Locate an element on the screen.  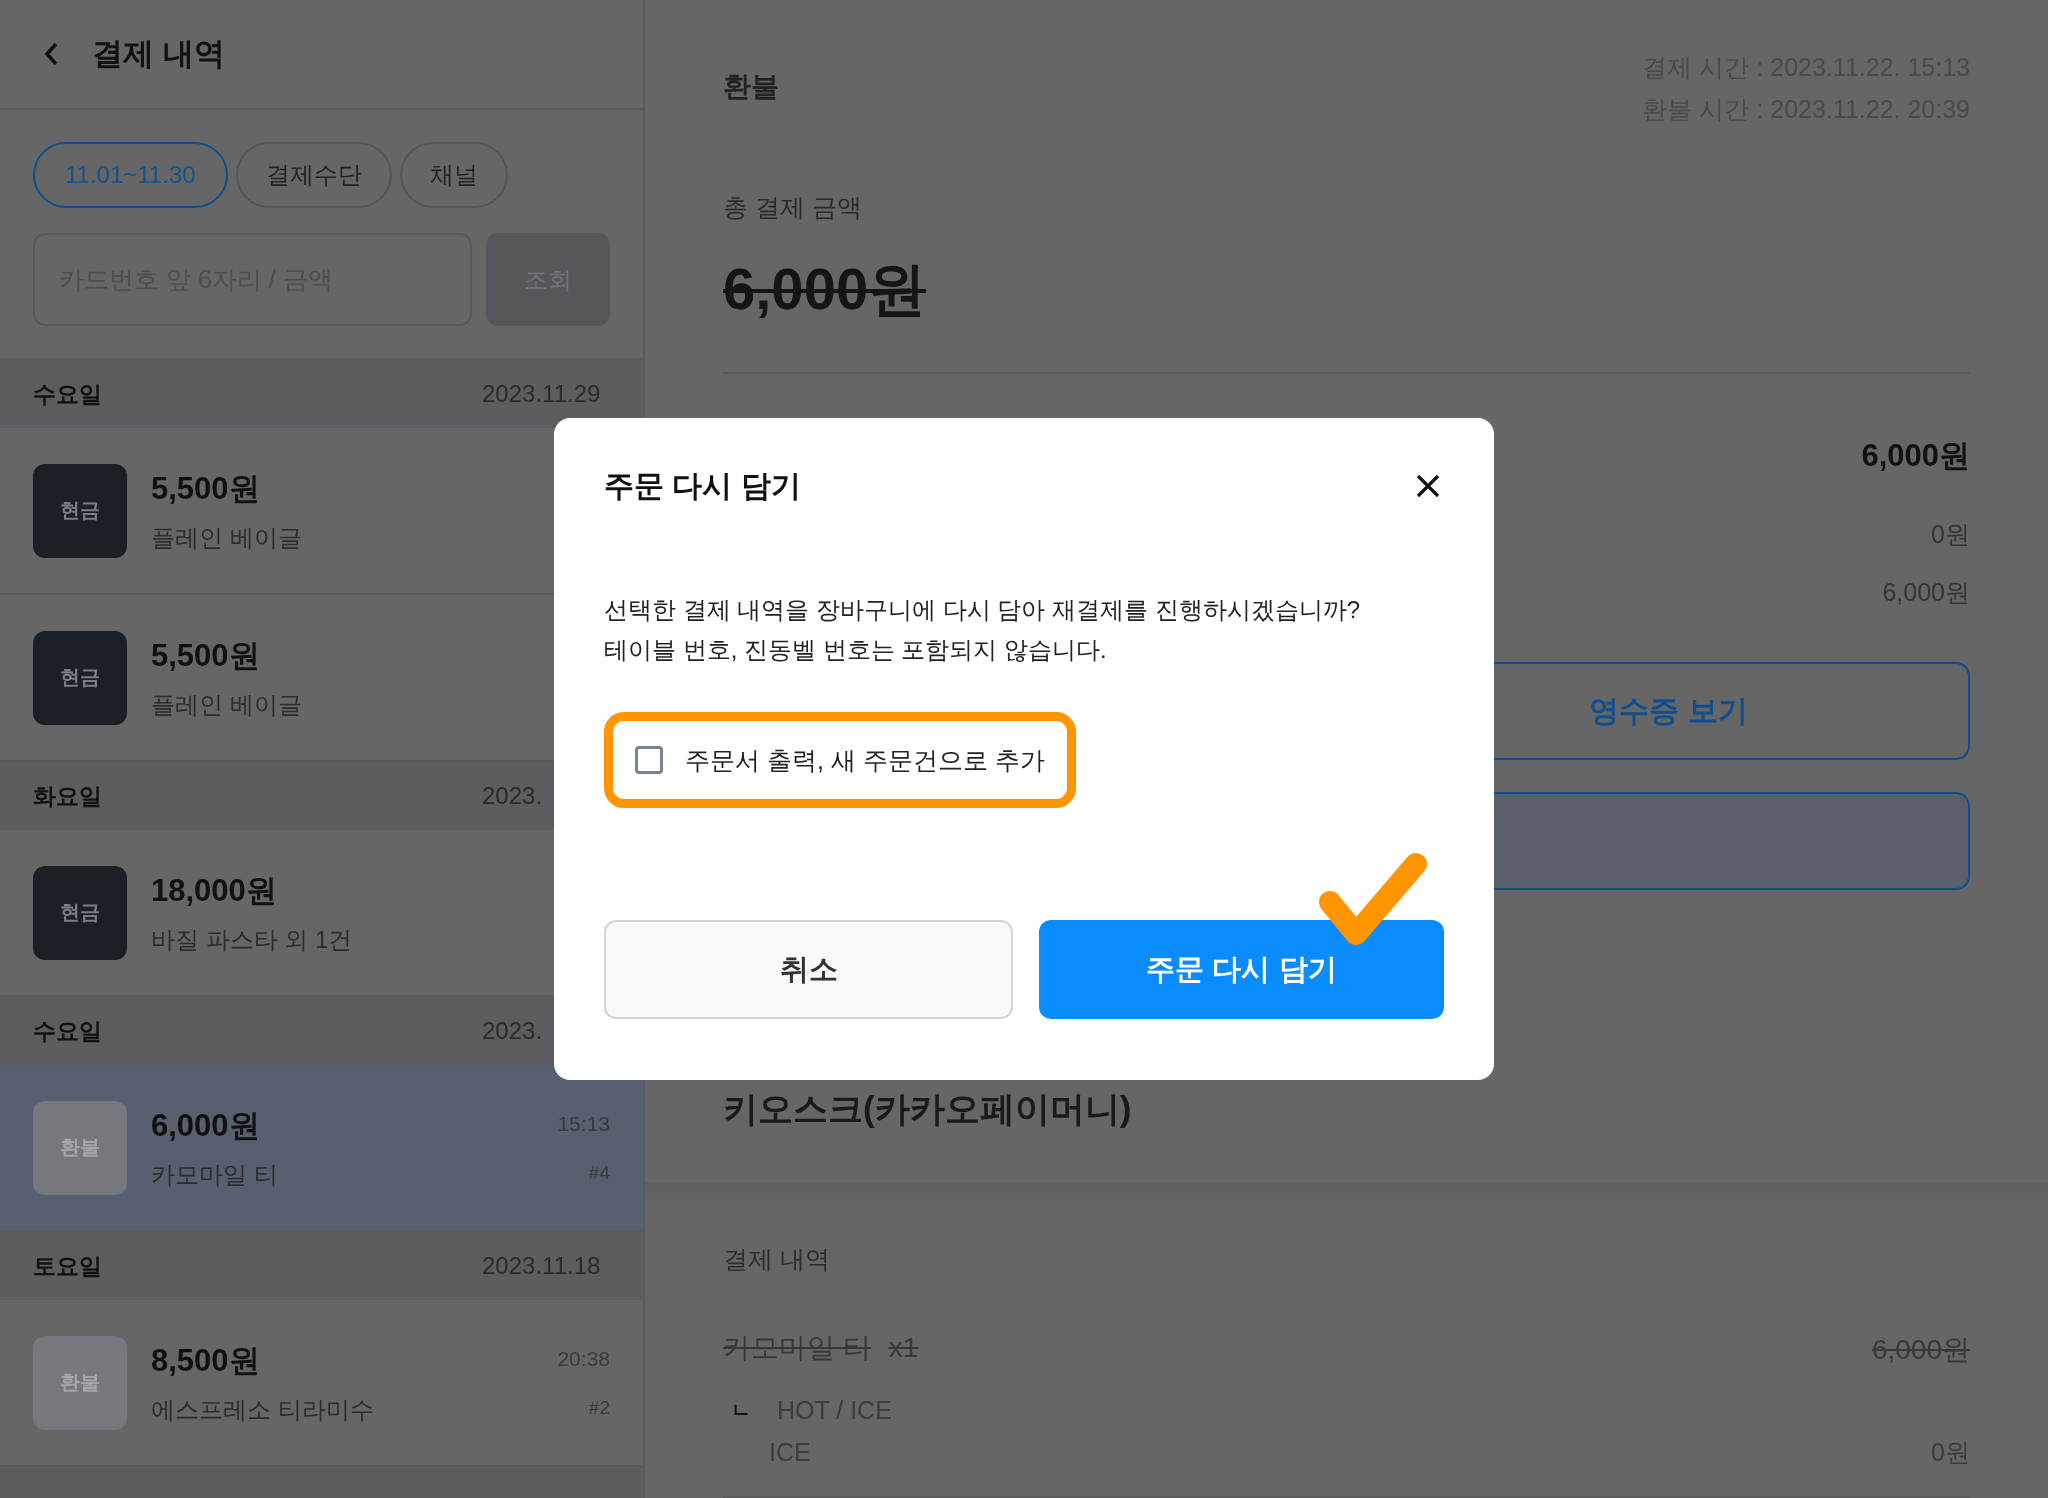
channel-label: 키오스크(카카오페이머니) is located at coordinates (928, 1109).